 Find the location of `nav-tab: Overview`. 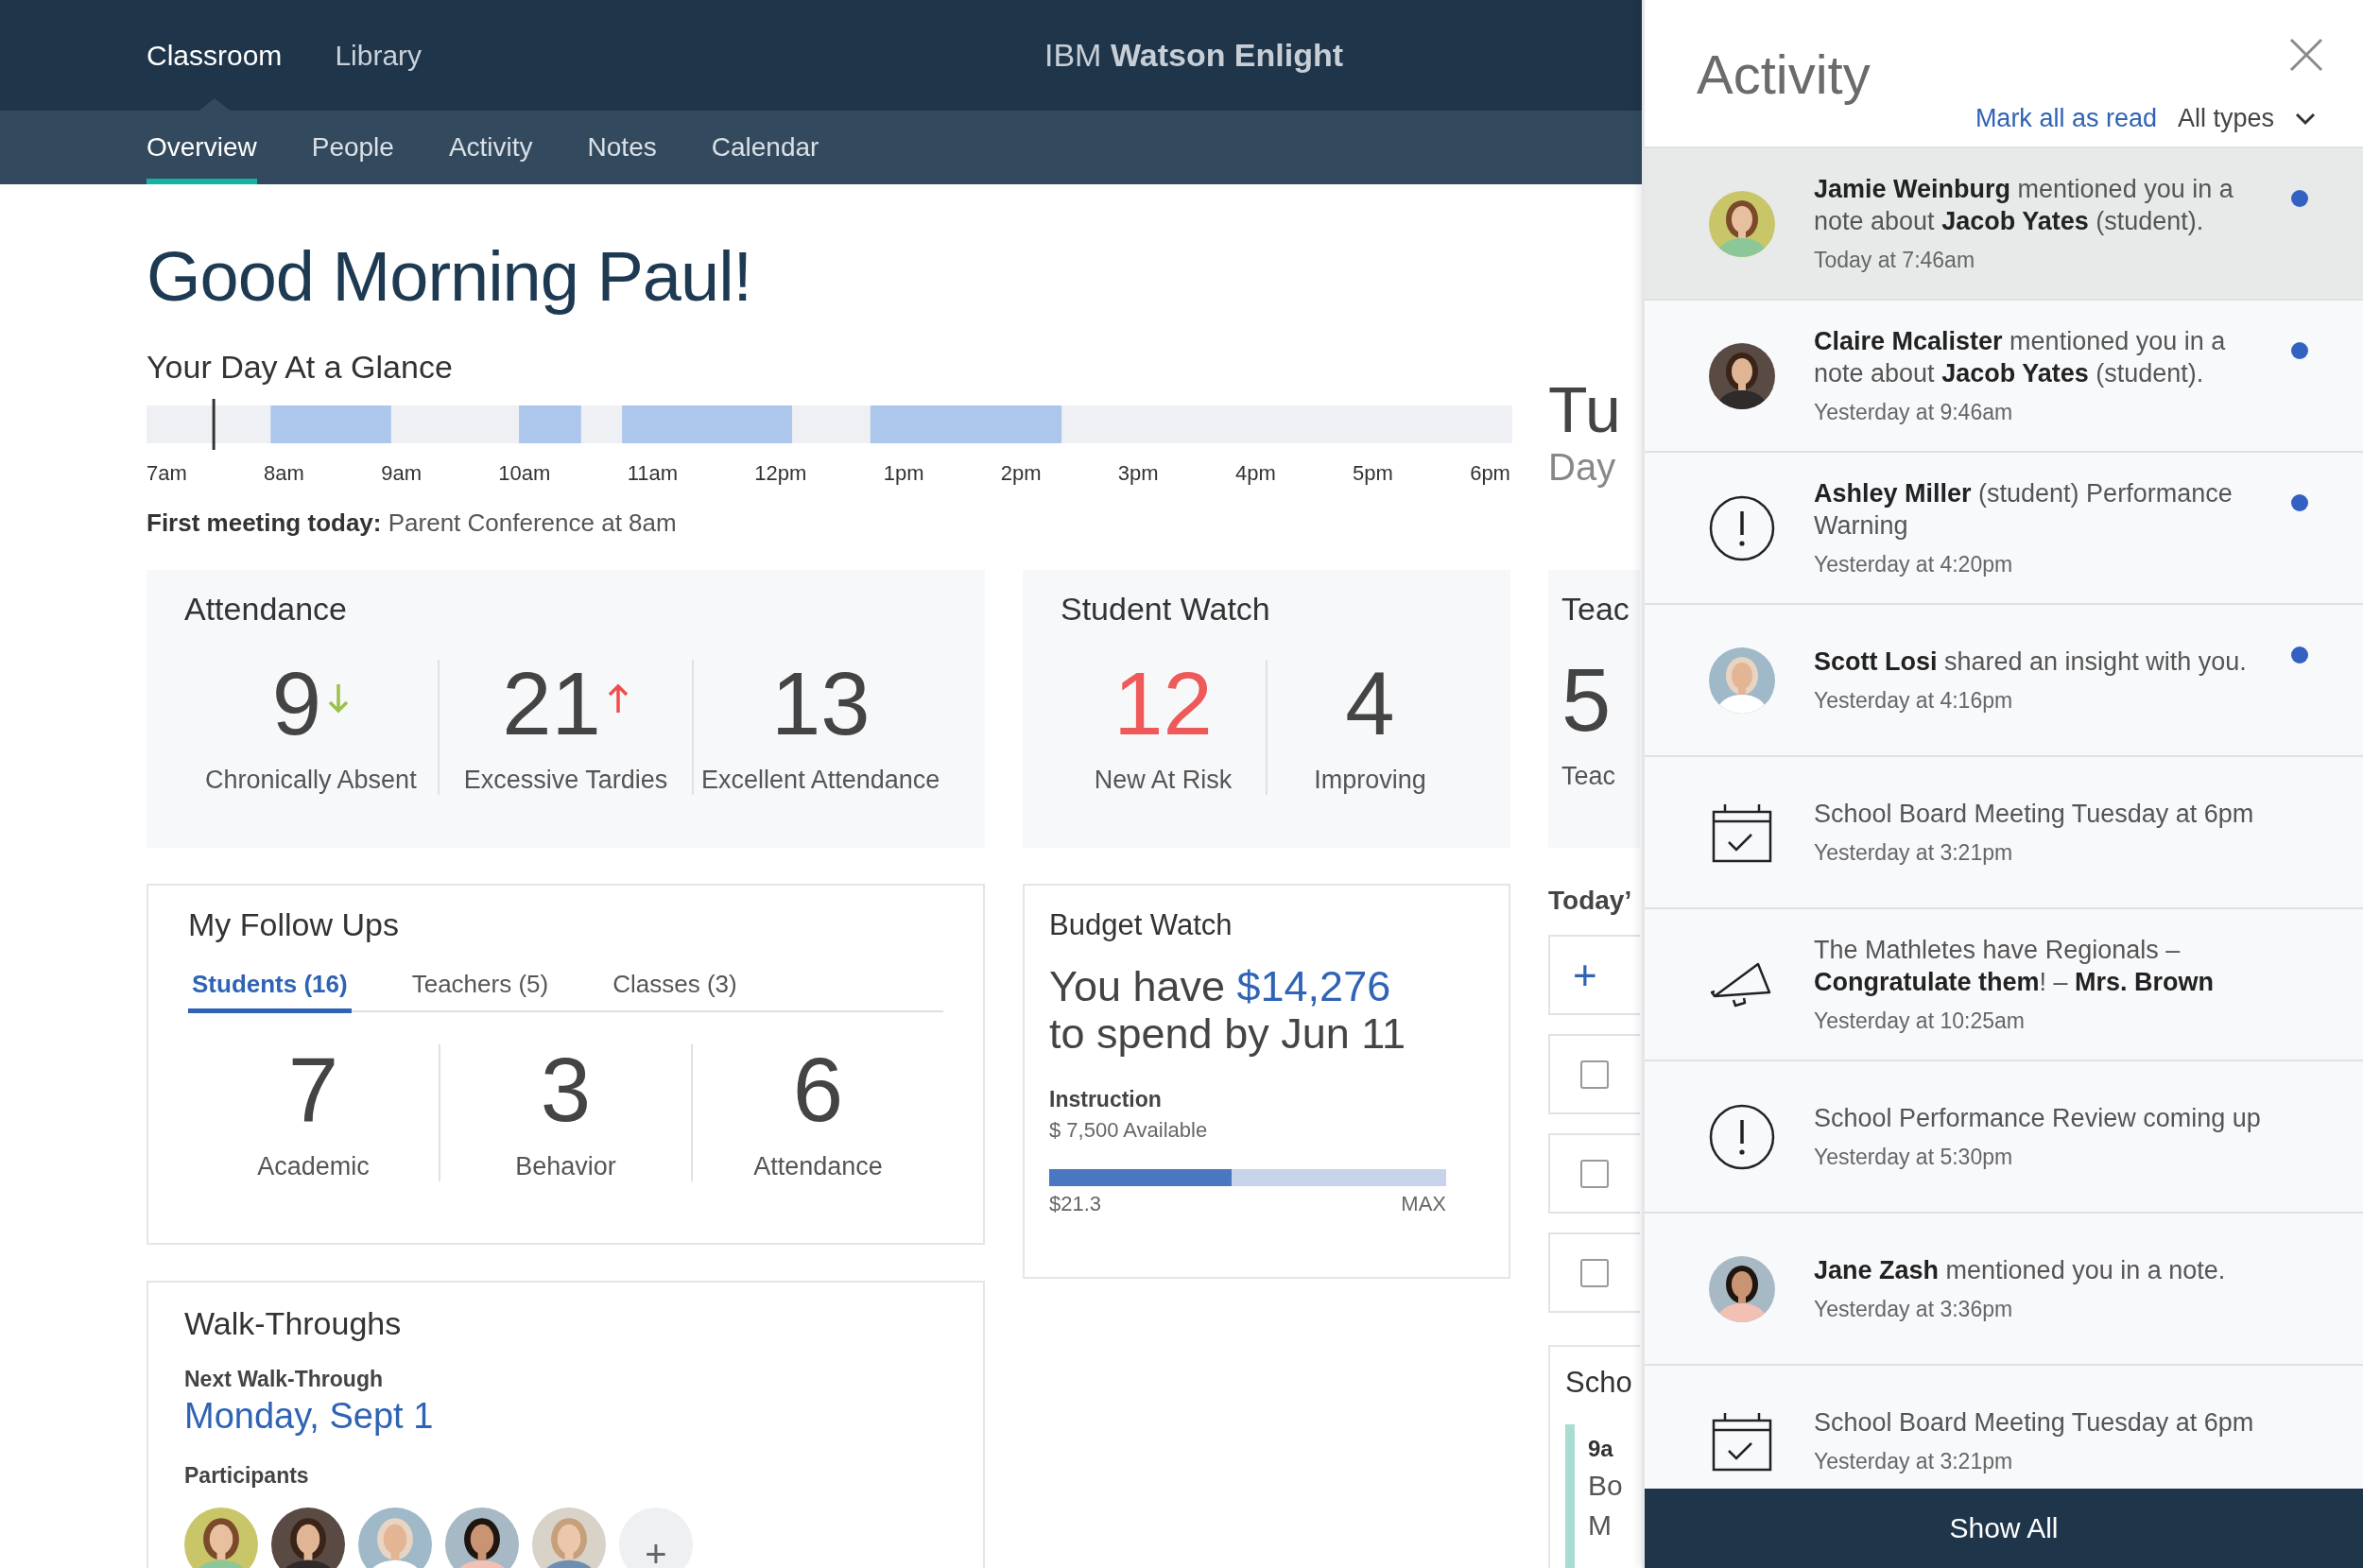

nav-tab: Overview is located at coordinates (202, 147).